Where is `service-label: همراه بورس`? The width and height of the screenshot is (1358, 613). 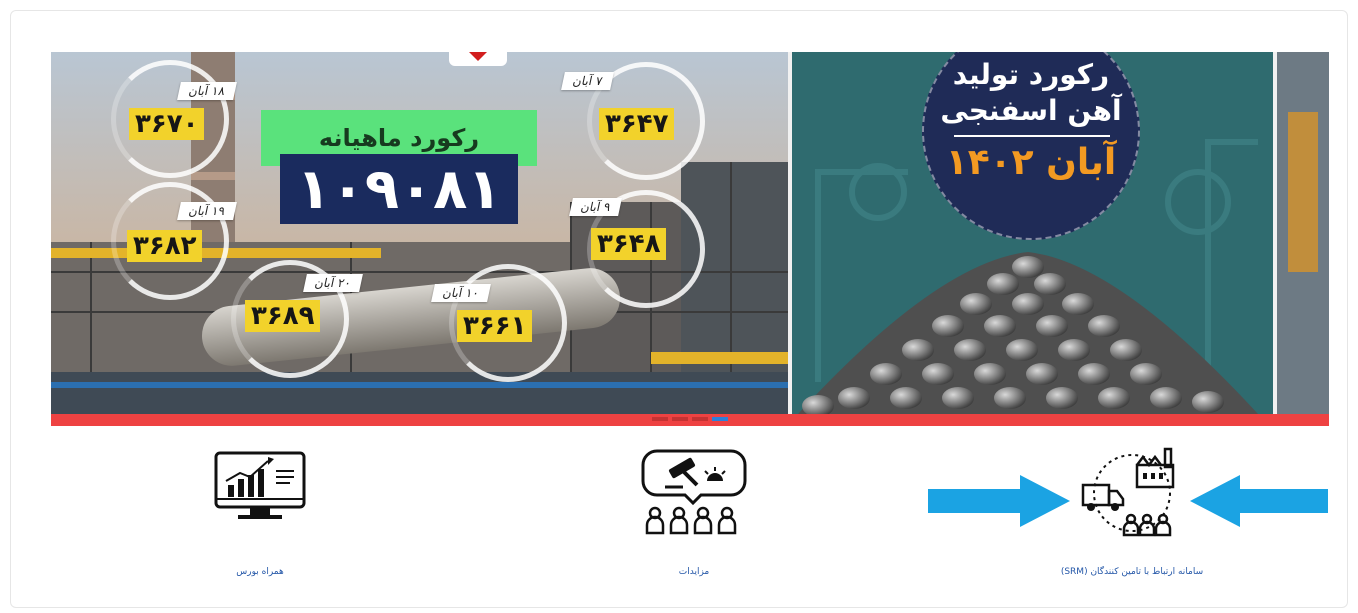 service-label: همراه بورس is located at coordinates (260, 572).